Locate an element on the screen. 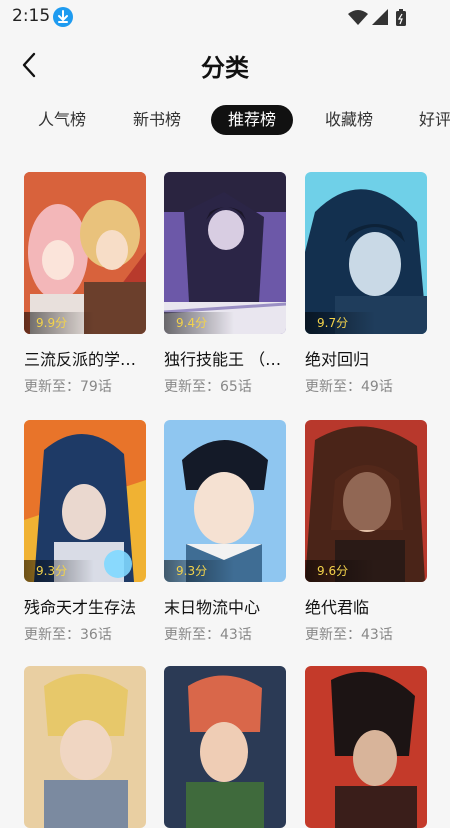 This screenshot has height=828, width=450. comic-cover: 9.6分 is located at coordinates (366, 501).